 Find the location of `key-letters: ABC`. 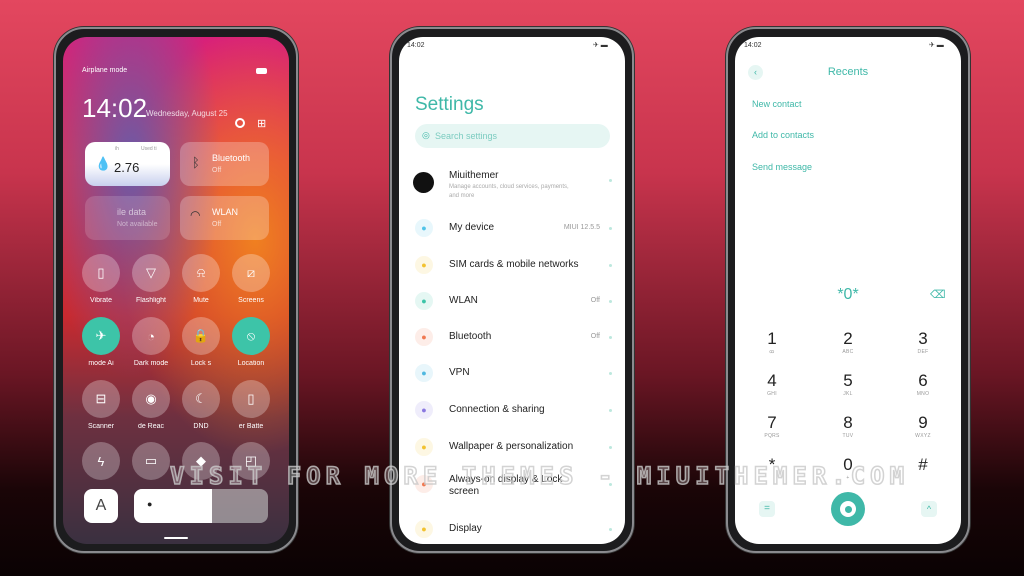

key-letters: ABC is located at coordinates (848, 352).